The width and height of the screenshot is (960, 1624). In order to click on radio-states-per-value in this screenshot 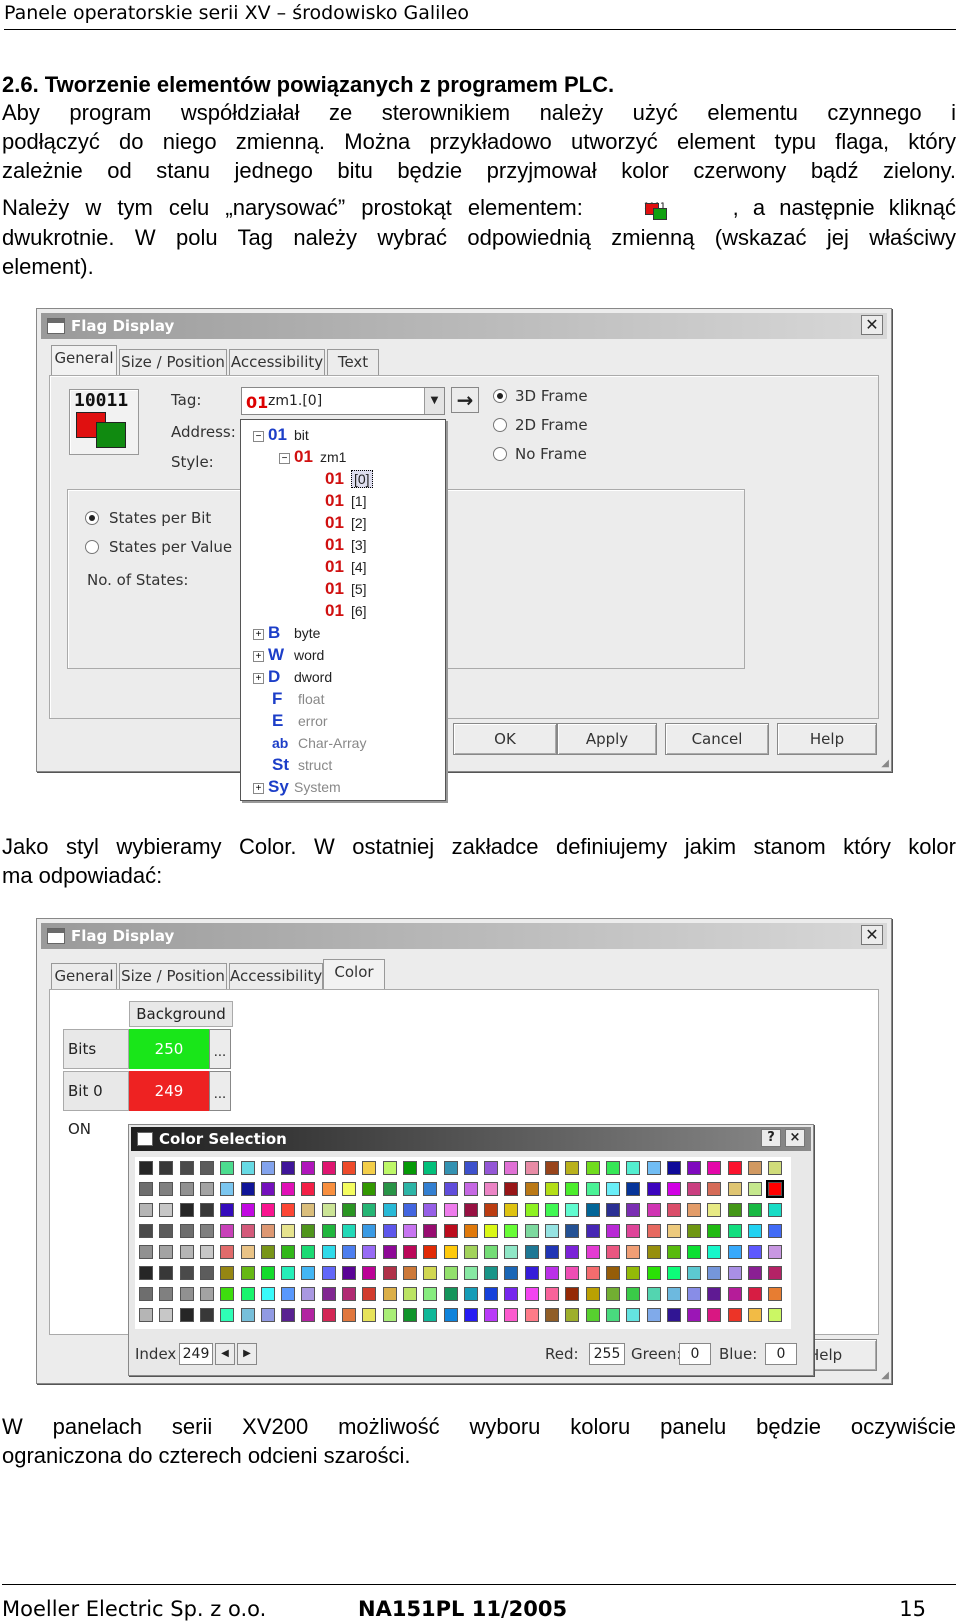, I will do `click(92, 547)`.